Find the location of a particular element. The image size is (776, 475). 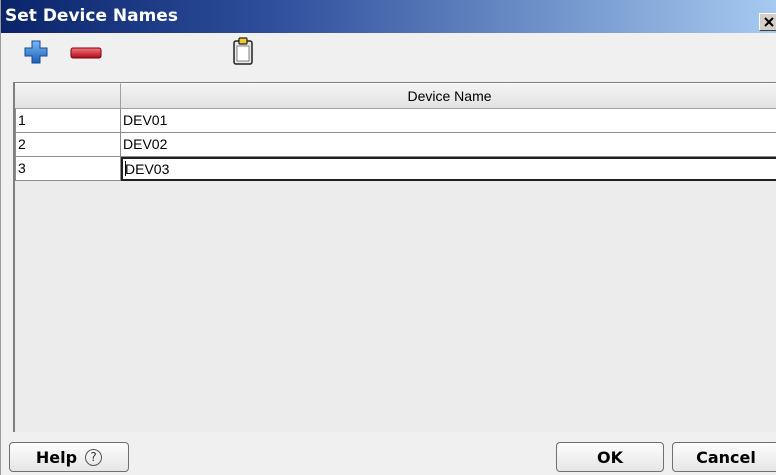

dialog-title: Set Device Names is located at coordinates (91, 16).